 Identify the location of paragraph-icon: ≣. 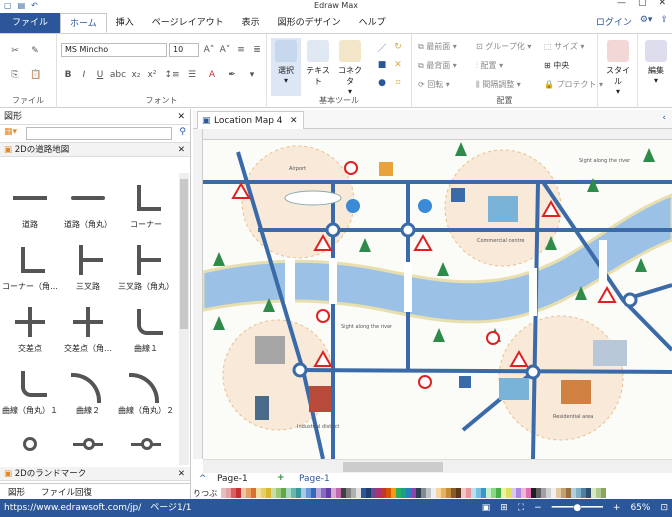
(257, 50).